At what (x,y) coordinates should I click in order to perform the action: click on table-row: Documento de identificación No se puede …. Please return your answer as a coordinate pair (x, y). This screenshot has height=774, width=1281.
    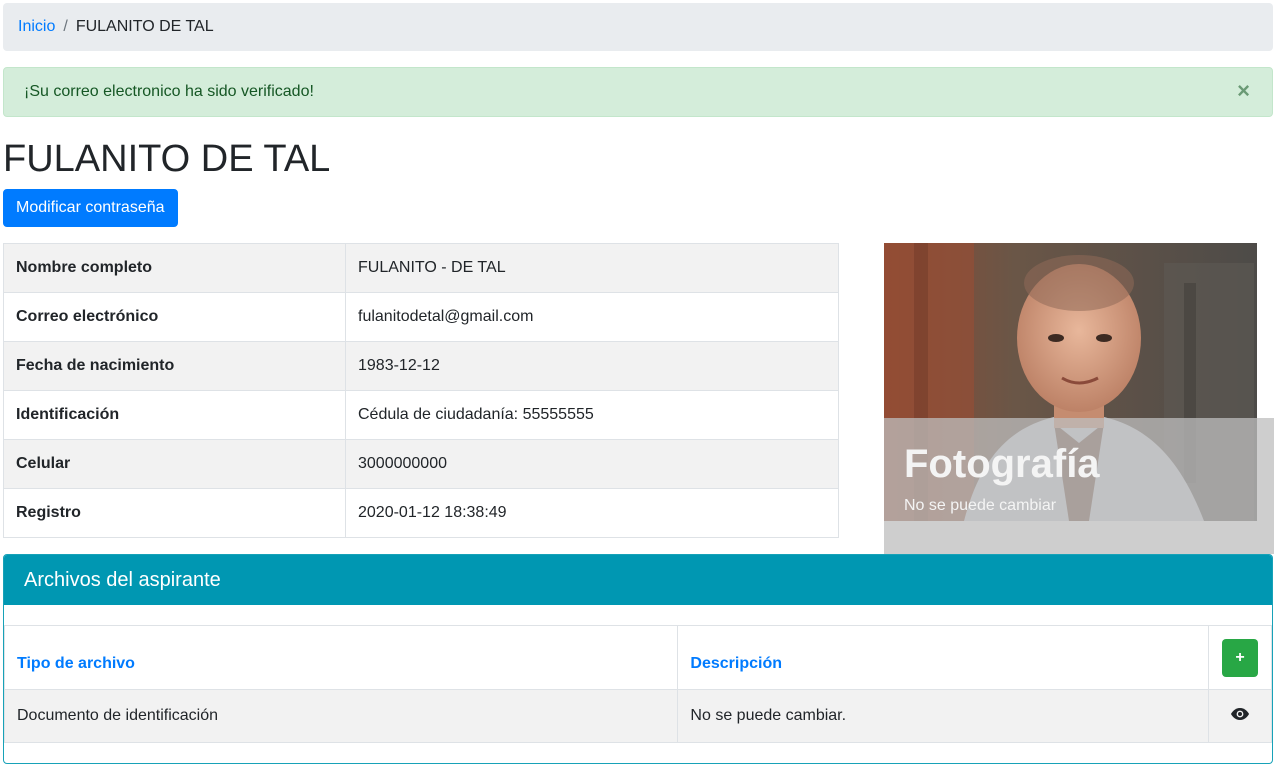
    Looking at the image, I should click on (638, 716).